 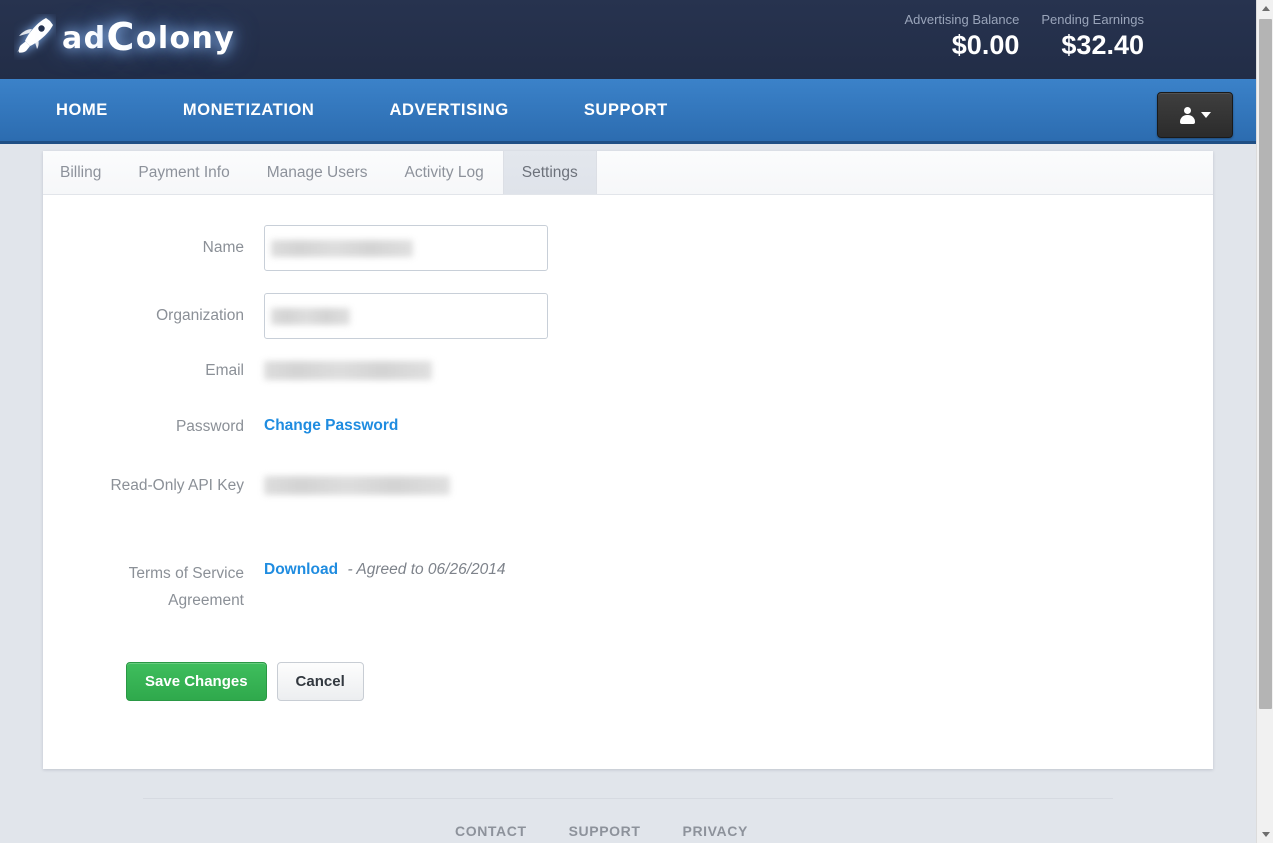 What do you see at coordinates (357, 485) in the screenshot?
I see `api-key-redacted-value` at bounding box center [357, 485].